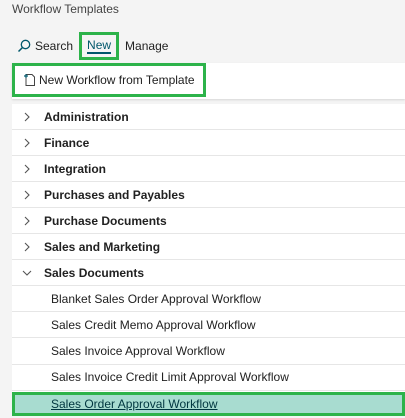 This screenshot has height=418, width=405. What do you see at coordinates (208, 273) in the screenshot?
I see `tree-group-sales-documents: Sales Documents` at bounding box center [208, 273].